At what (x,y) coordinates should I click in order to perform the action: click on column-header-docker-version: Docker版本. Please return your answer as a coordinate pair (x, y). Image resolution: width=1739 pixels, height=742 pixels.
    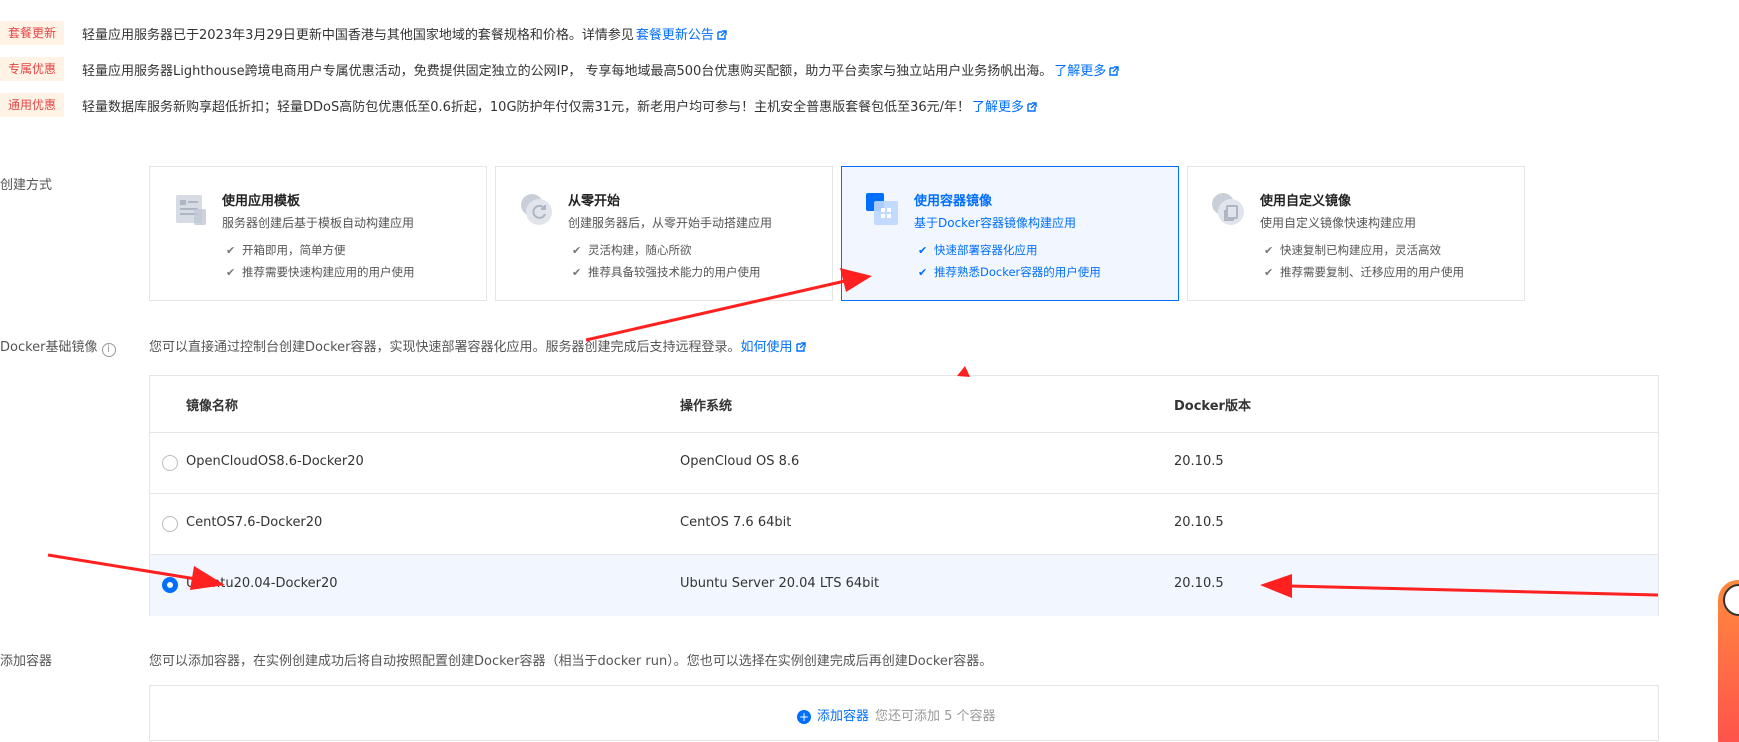
    Looking at the image, I should click on (1212, 406).